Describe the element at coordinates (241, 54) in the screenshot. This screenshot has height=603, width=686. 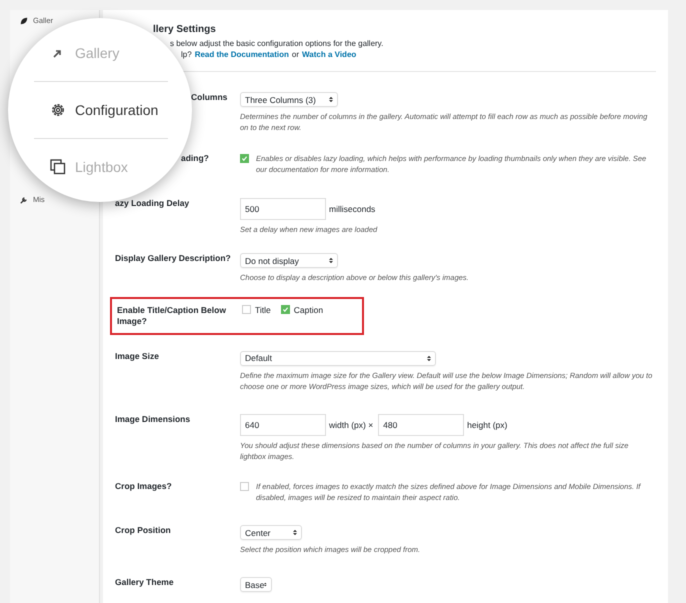
I see `documentation-link: Read the Documentation` at that location.